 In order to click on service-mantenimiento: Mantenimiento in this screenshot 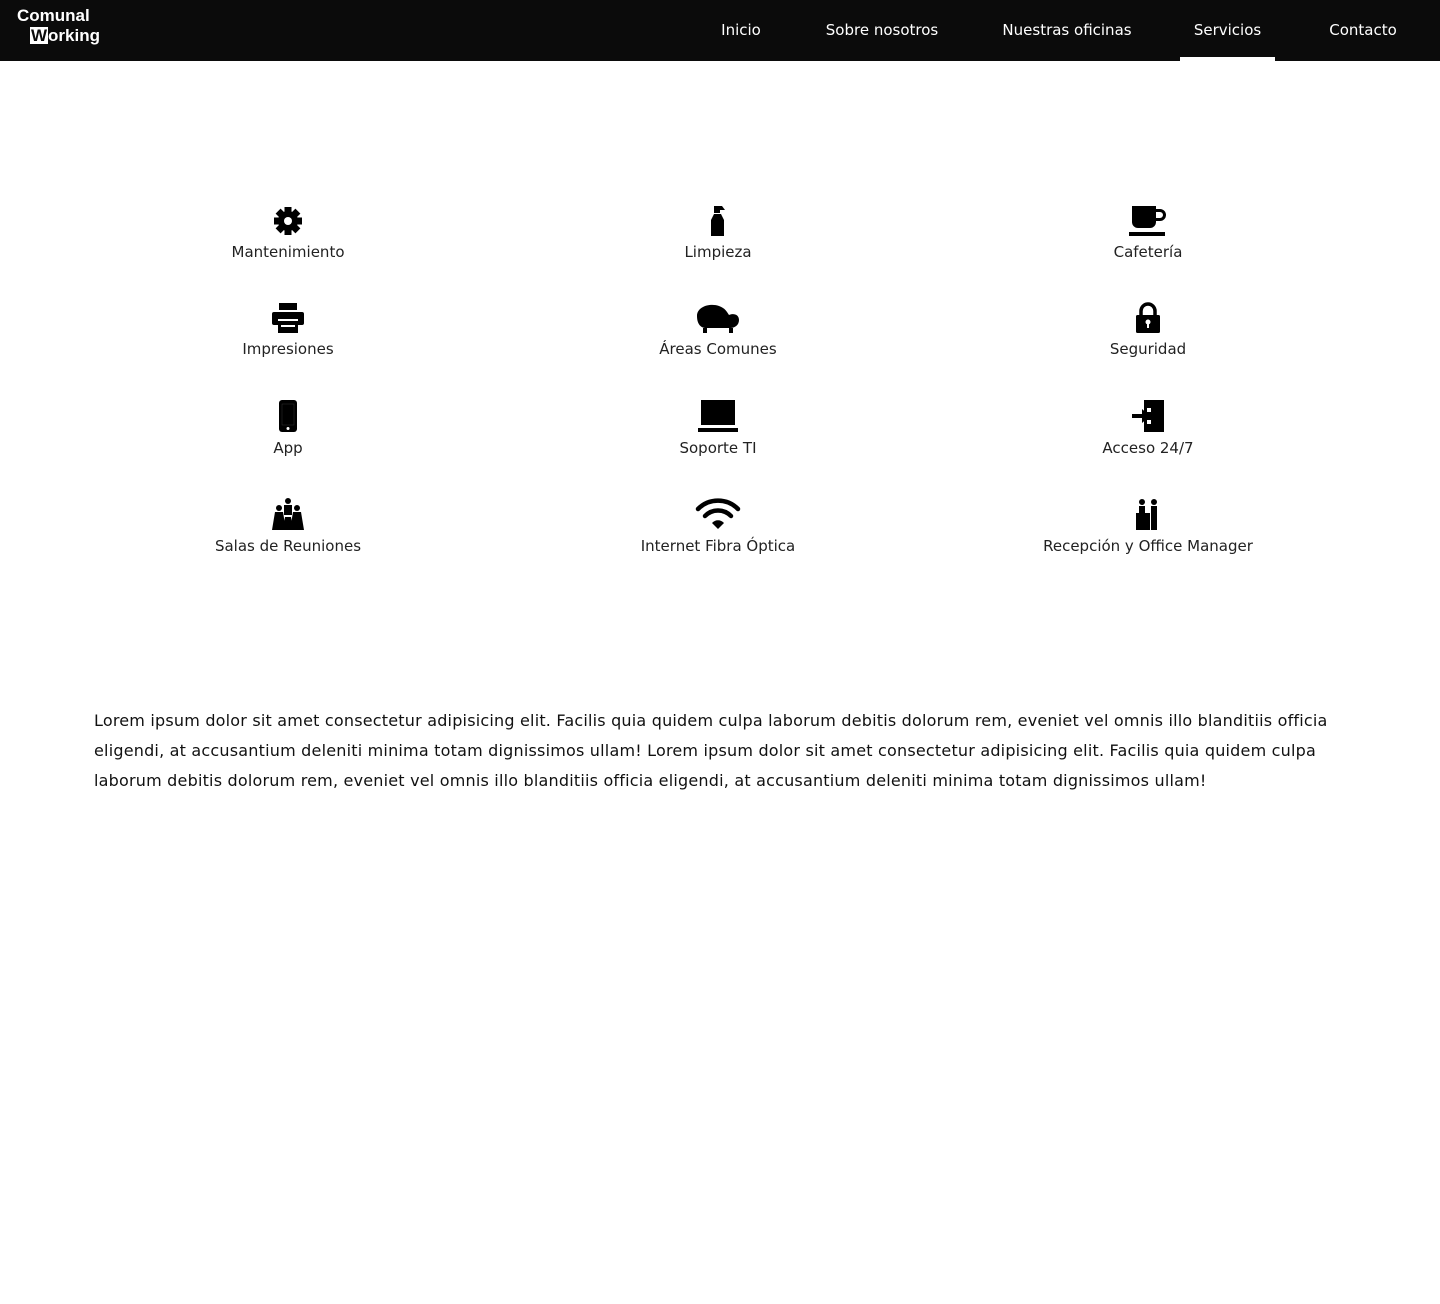, I will do `click(288, 233)`.